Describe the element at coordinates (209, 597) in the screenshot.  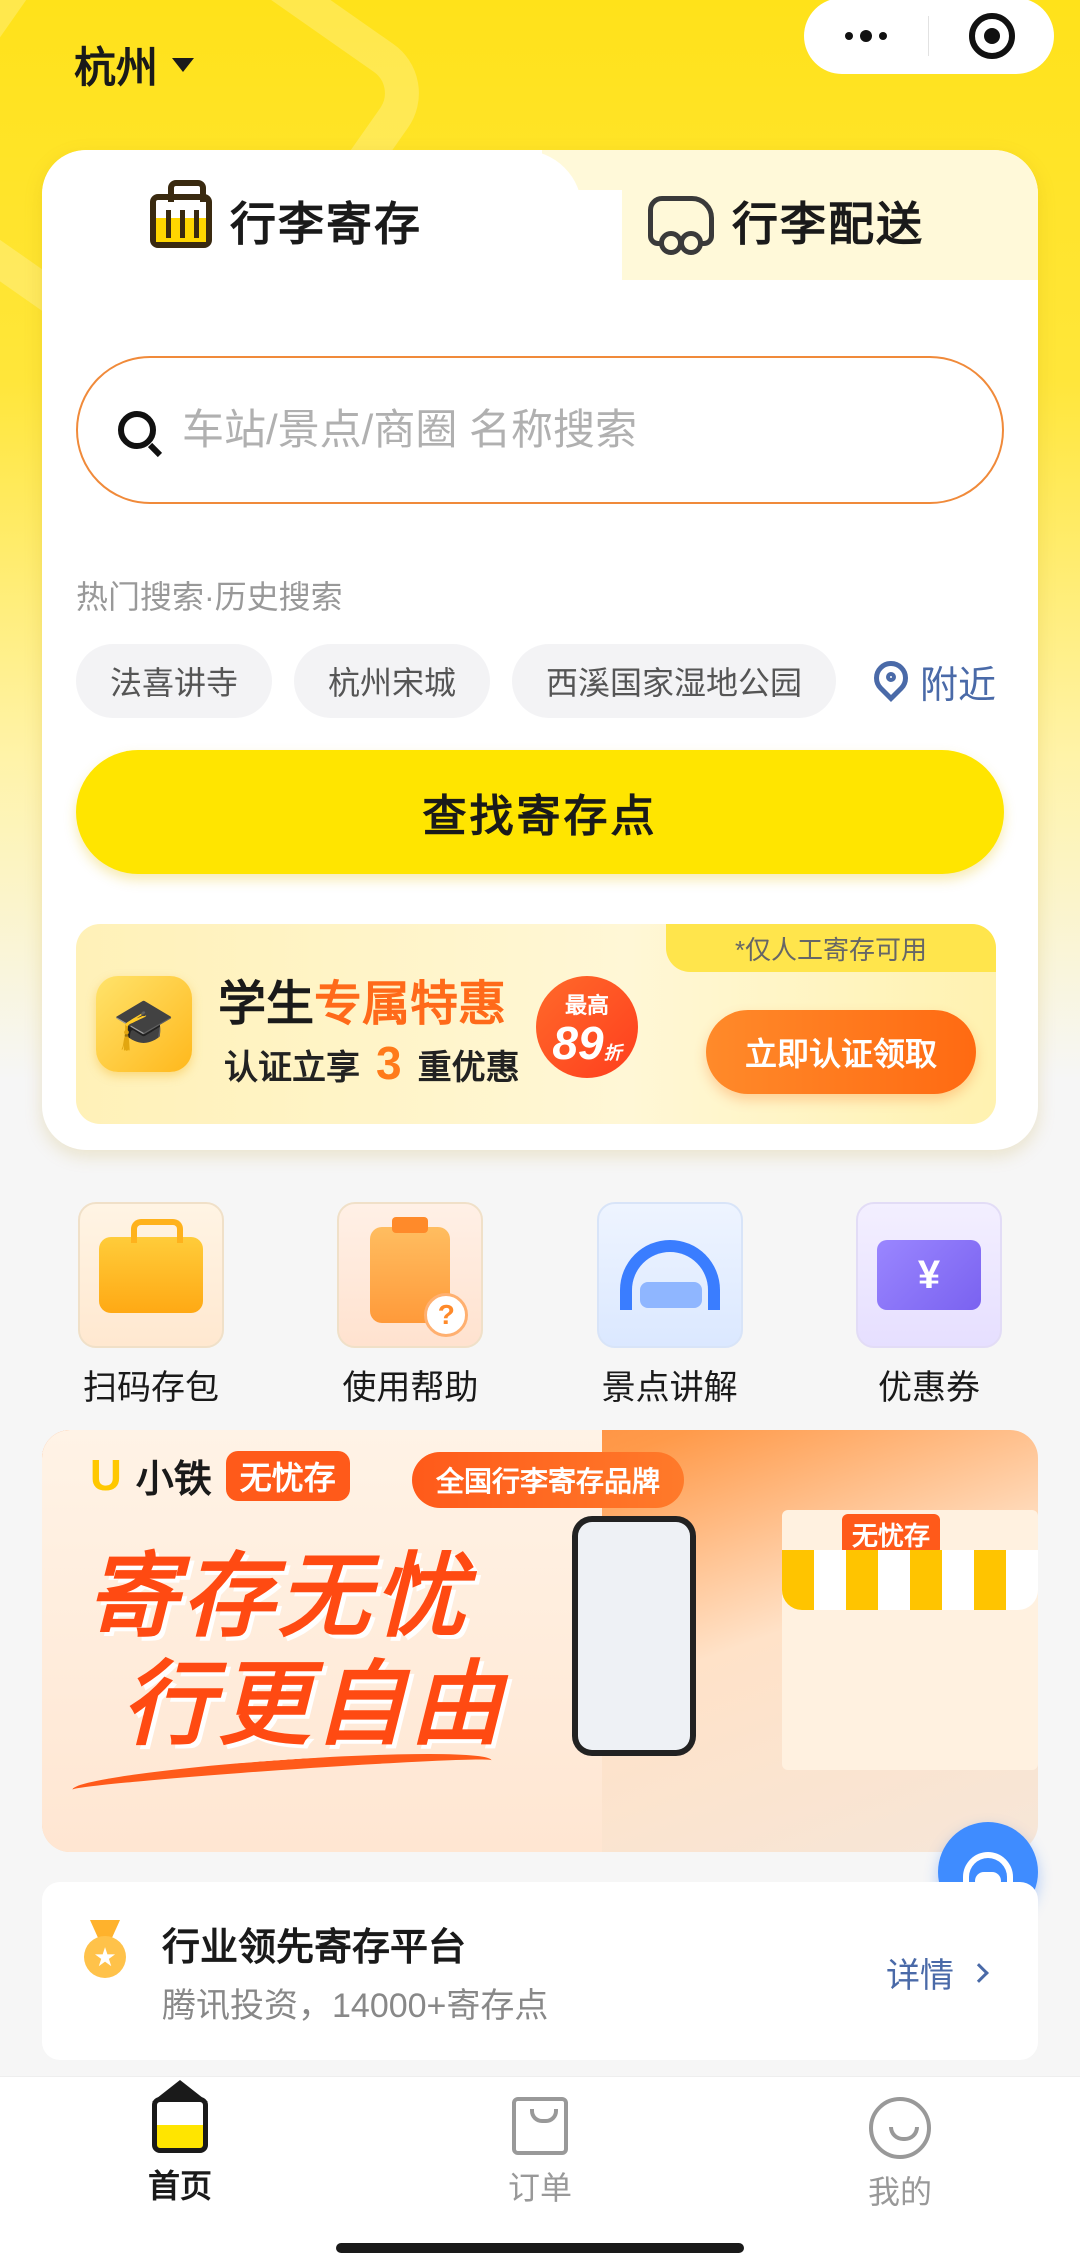
I see `hot-search-title: 热门搜索·历史搜索` at that location.